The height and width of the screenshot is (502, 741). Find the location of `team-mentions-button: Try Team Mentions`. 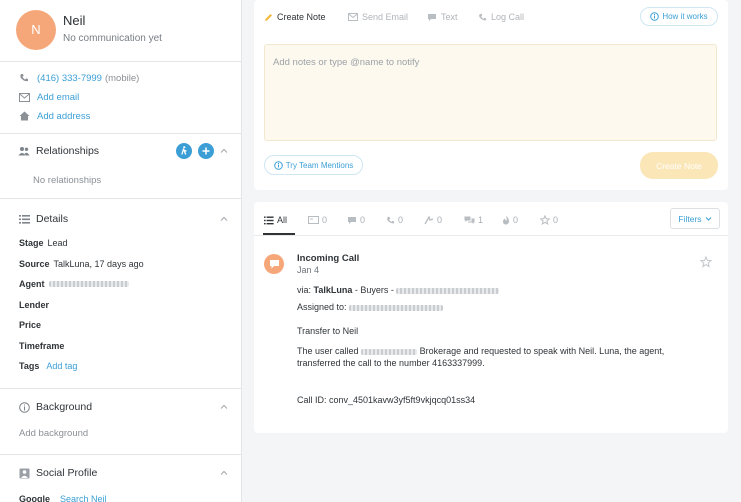

team-mentions-button: Try Team Mentions is located at coordinates (313, 165).